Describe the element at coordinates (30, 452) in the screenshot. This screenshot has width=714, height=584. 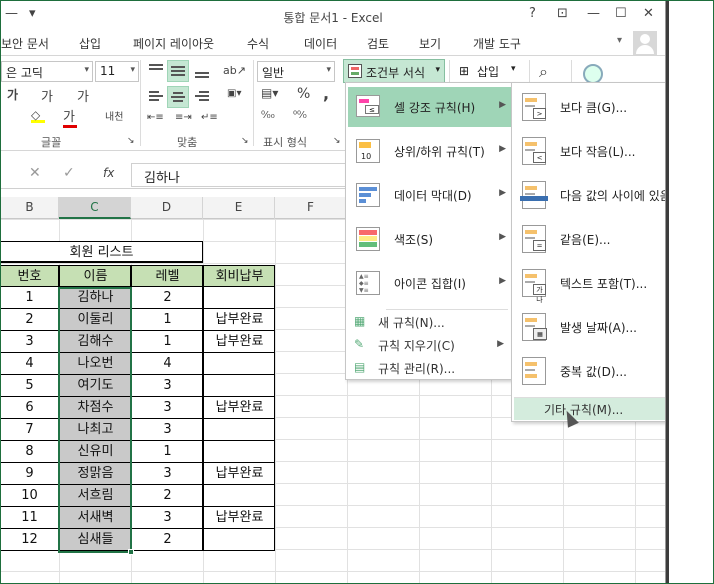
I see `table-cell: 8` at that location.